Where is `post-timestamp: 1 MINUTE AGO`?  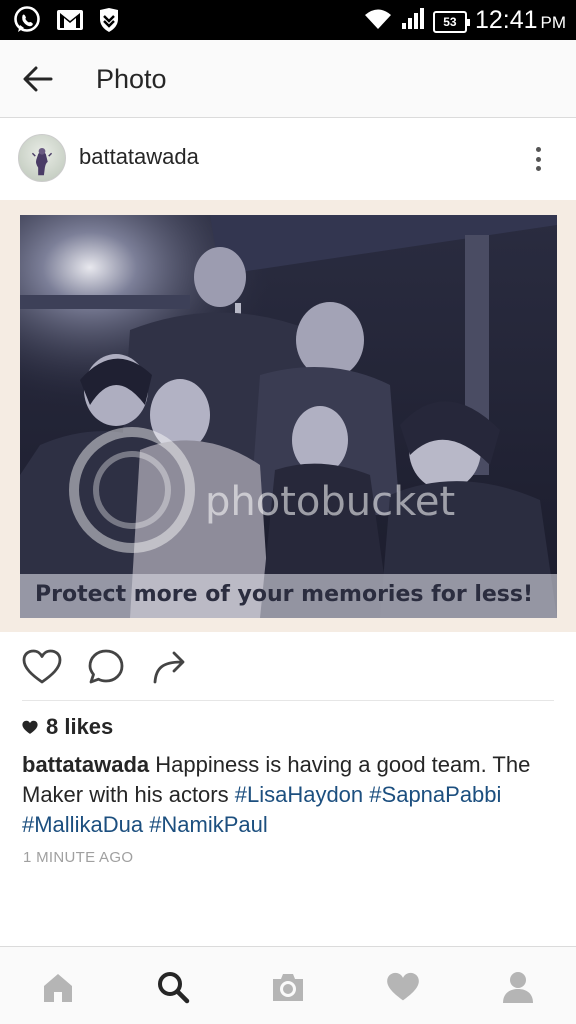 post-timestamp: 1 MINUTE AGO is located at coordinates (78, 857).